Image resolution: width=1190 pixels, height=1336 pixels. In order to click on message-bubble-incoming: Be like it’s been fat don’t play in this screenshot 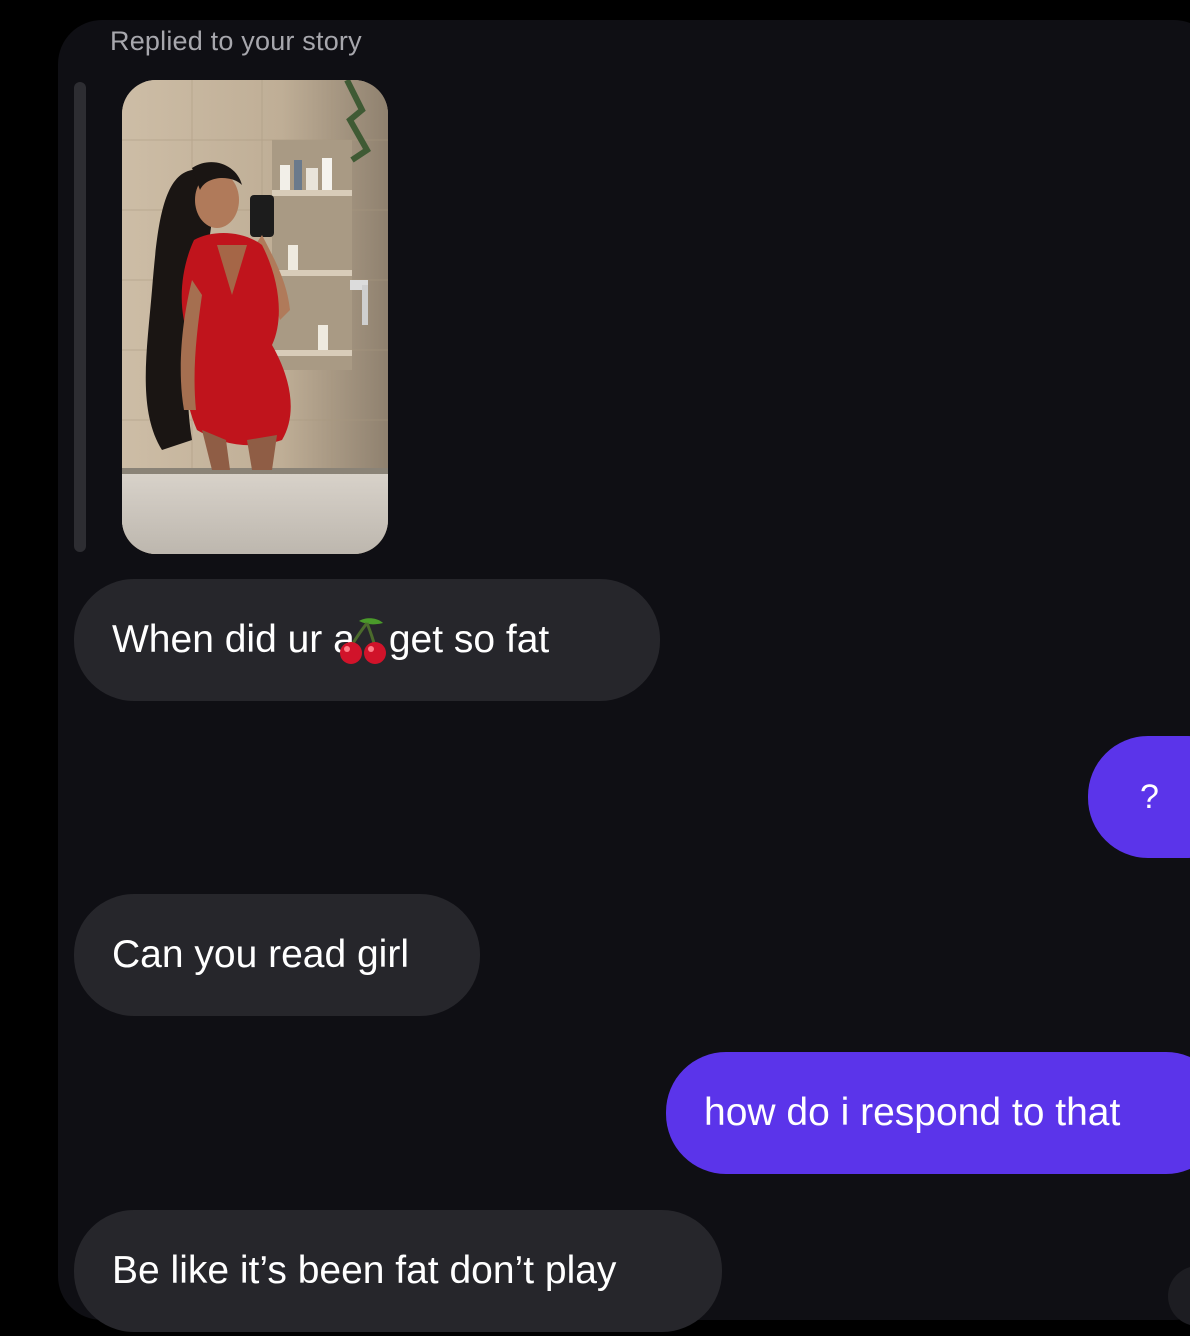, I will do `click(398, 1271)`.